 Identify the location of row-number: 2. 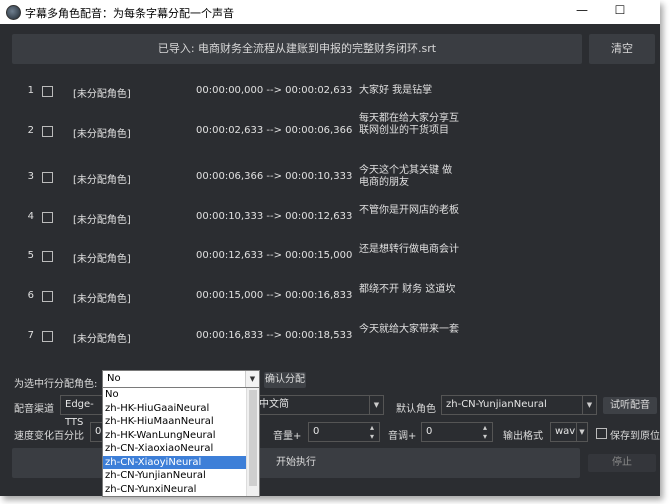
(30, 130).